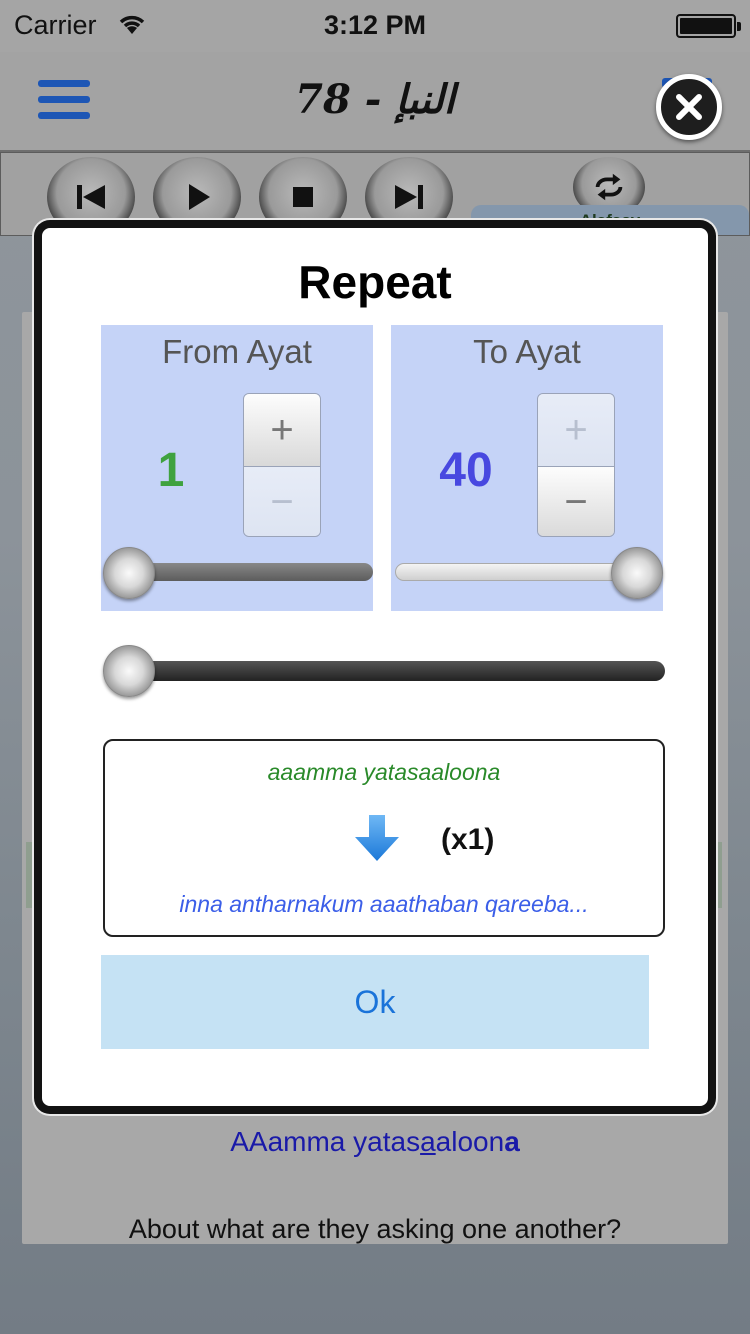  I want to click on from-ayat-value: 1, so click(171, 470).